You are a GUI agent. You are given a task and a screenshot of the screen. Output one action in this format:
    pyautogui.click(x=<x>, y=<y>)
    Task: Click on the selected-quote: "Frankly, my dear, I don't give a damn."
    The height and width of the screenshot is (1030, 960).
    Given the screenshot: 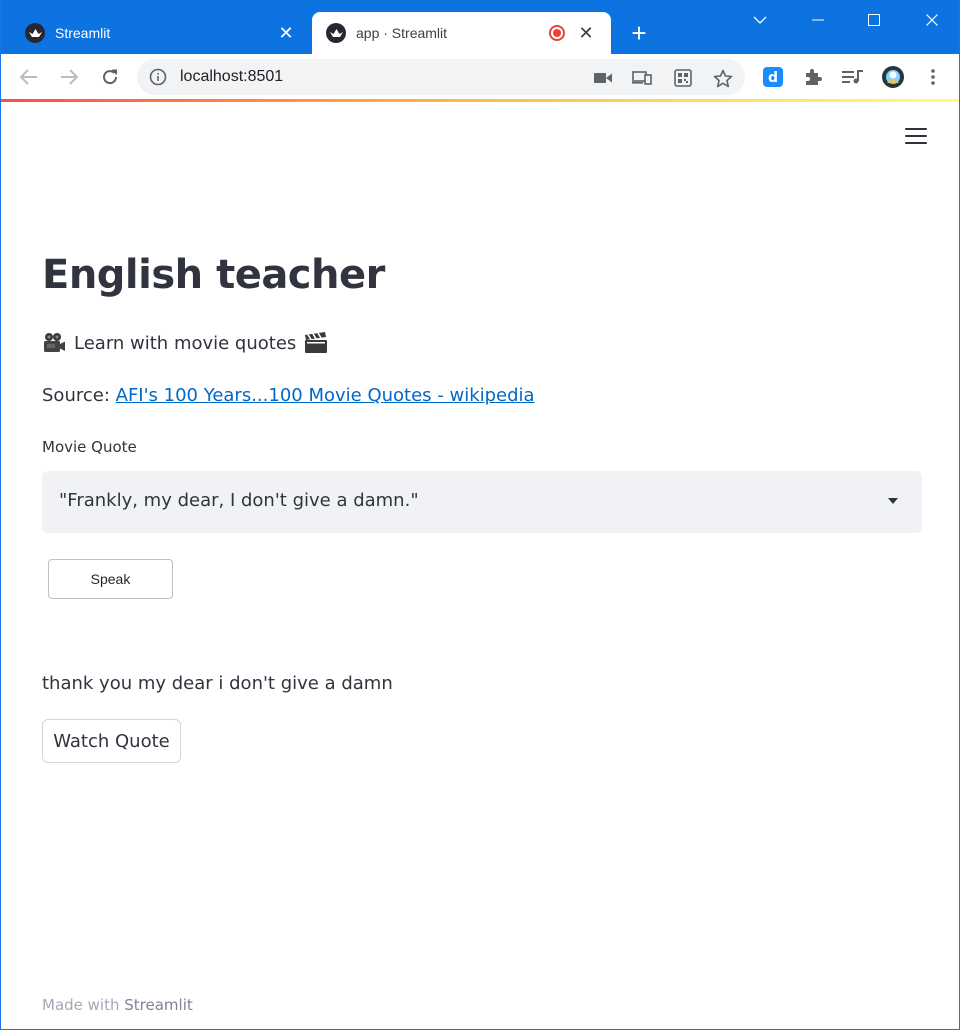 What is the action you would take?
    pyautogui.click(x=239, y=500)
    